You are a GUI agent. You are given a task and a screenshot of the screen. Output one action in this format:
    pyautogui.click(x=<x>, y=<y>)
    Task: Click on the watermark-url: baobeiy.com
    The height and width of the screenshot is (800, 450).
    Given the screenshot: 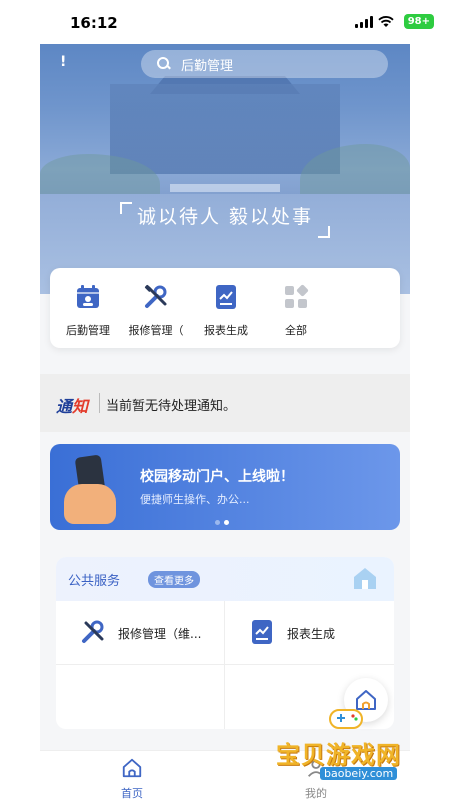 What is the action you would take?
    pyautogui.click(x=359, y=773)
    